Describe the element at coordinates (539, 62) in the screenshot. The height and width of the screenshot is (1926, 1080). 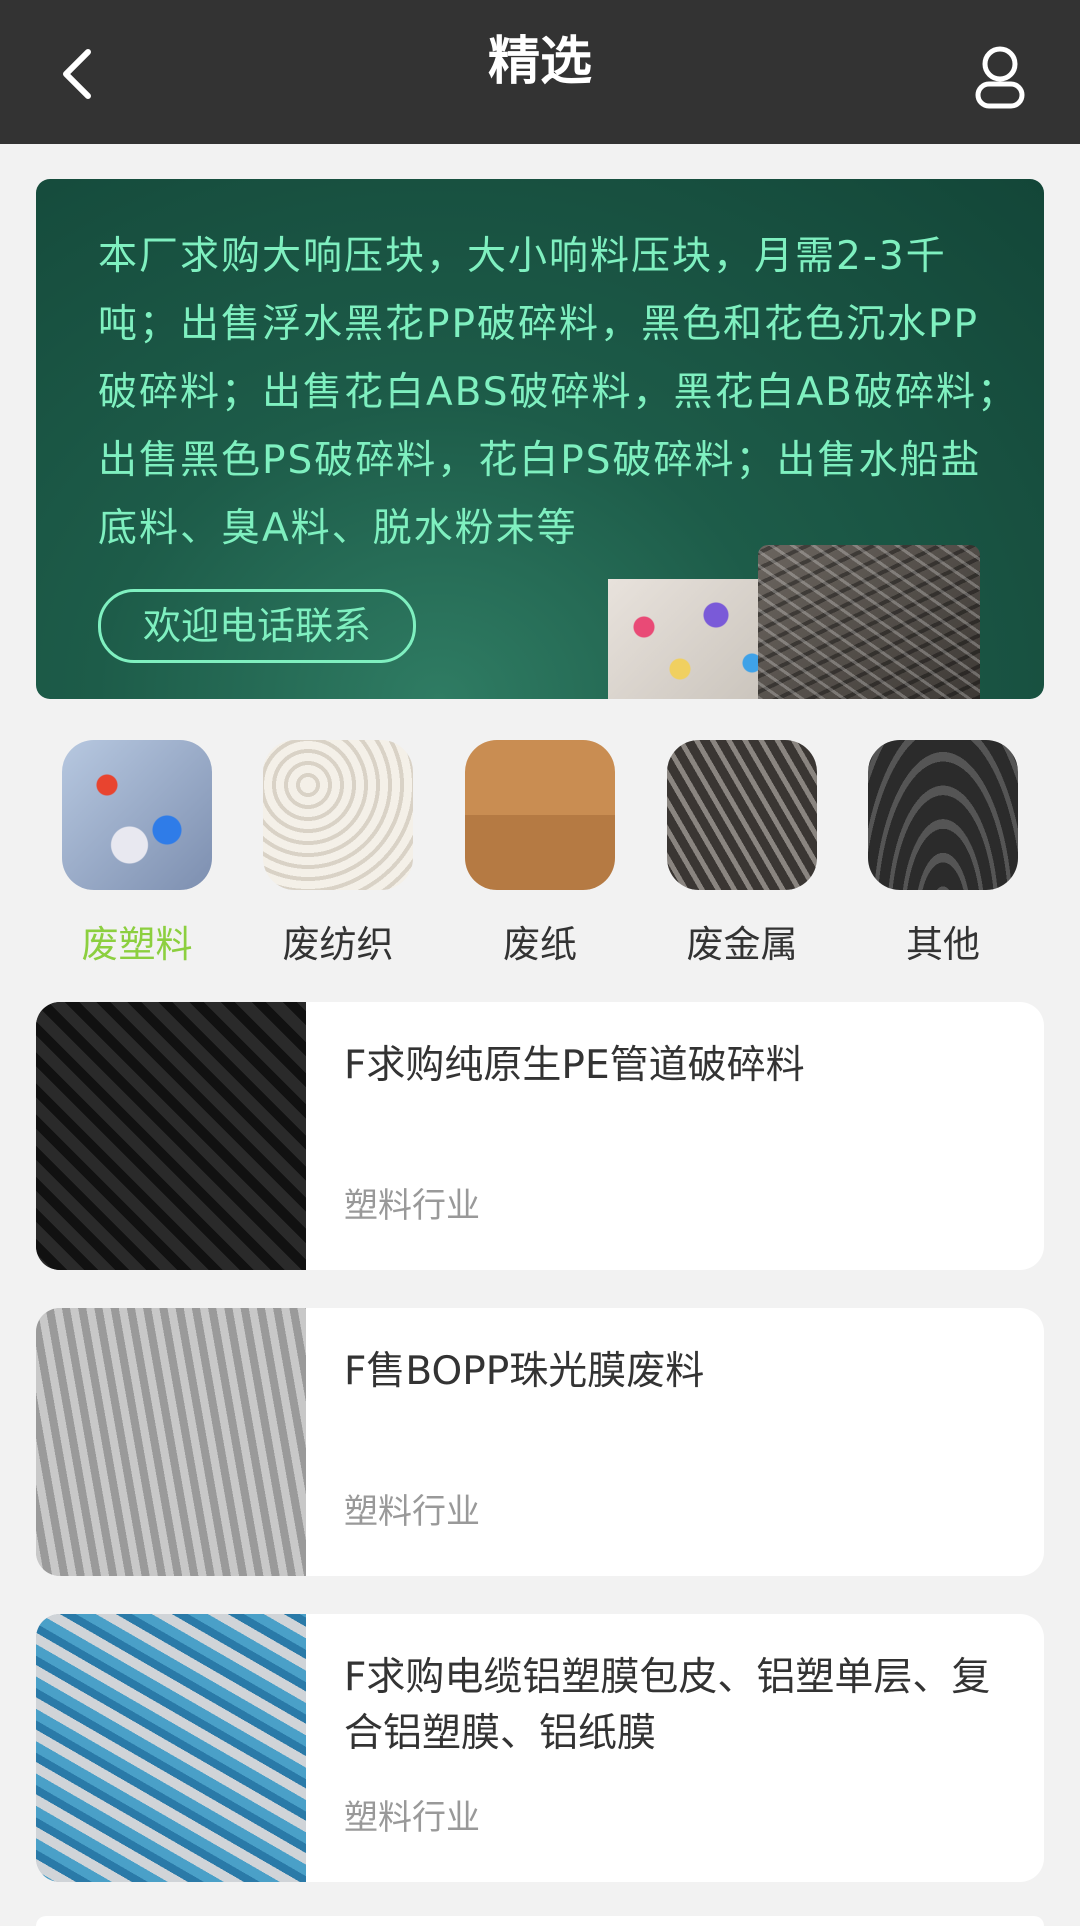
I see `page-title: 精选` at that location.